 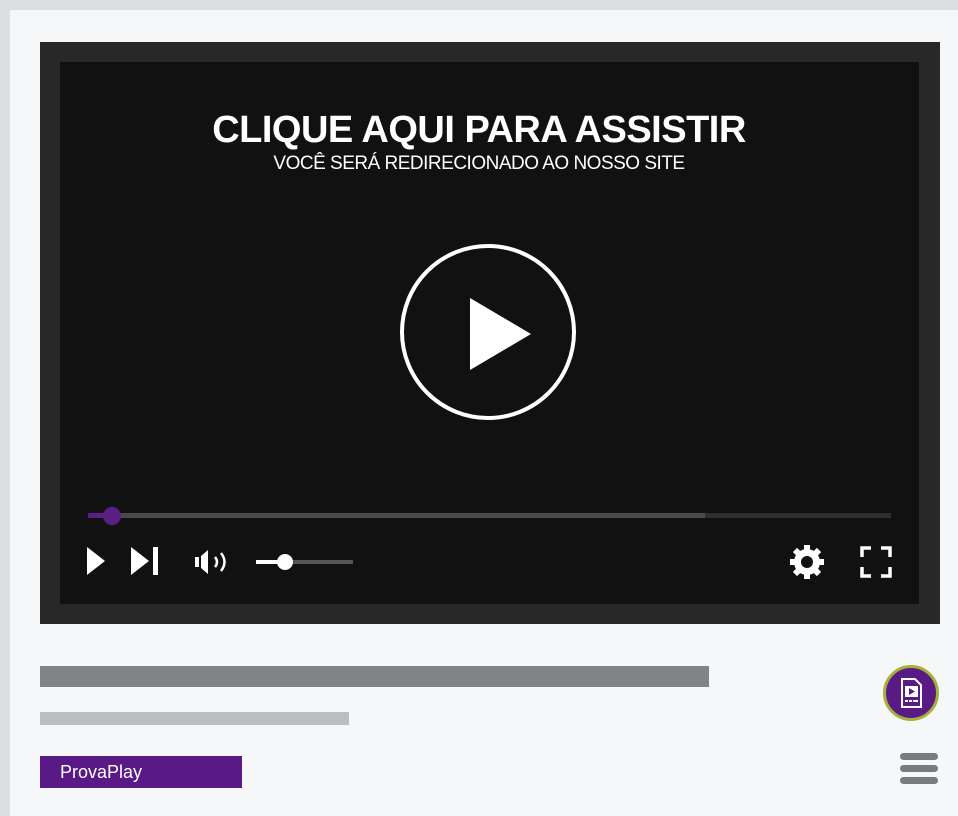 I want to click on watch-headline: CLIQUE AQUI PARA ASSISTIR, so click(x=479, y=130).